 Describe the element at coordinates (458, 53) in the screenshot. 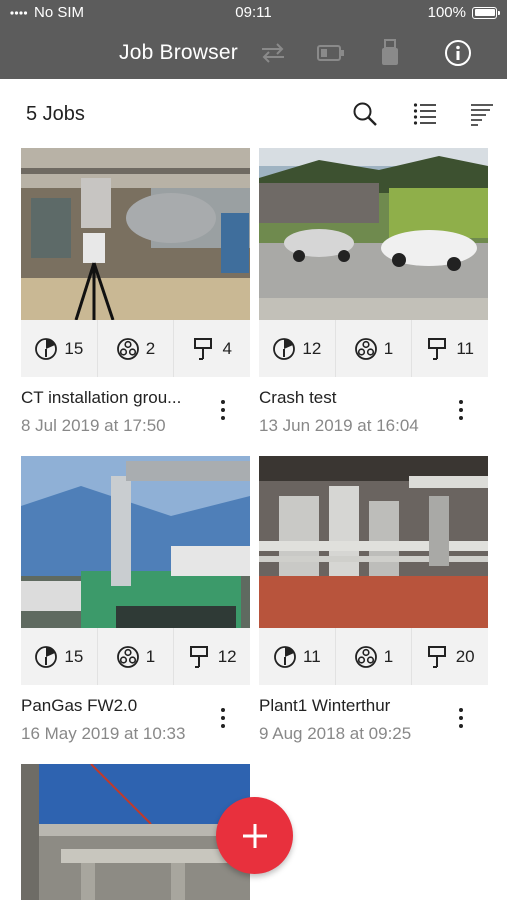

I see `info-icon` at that location.